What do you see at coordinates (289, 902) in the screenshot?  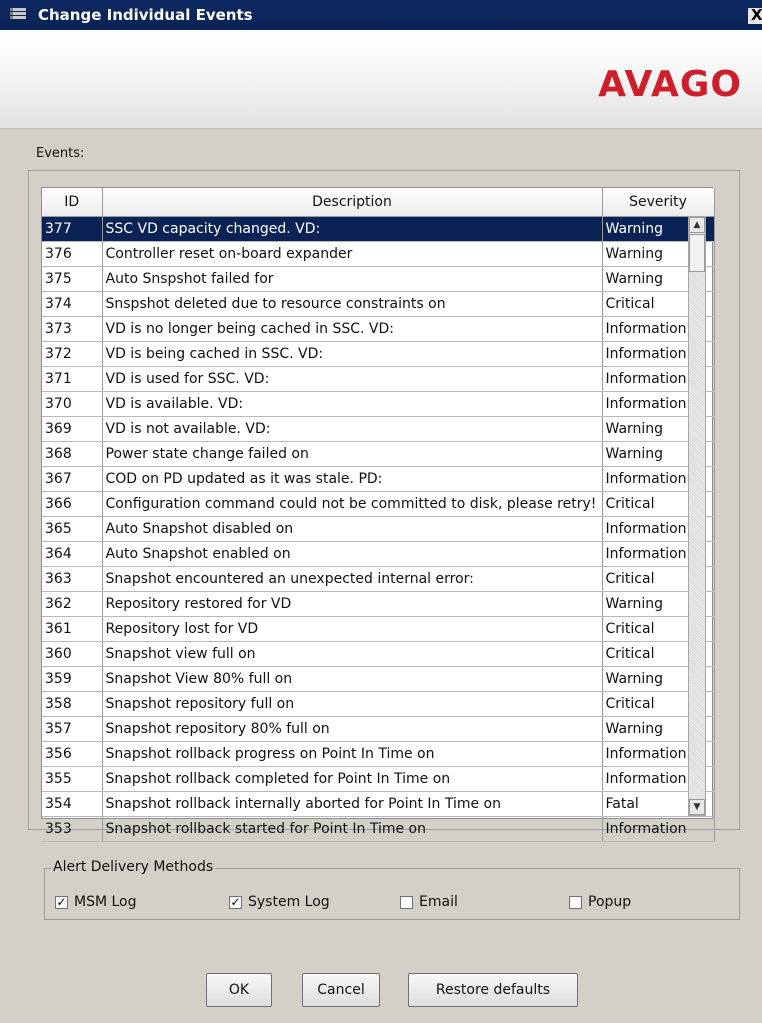 I see `system-log-label: System Log` at bounding box center [289, 902].